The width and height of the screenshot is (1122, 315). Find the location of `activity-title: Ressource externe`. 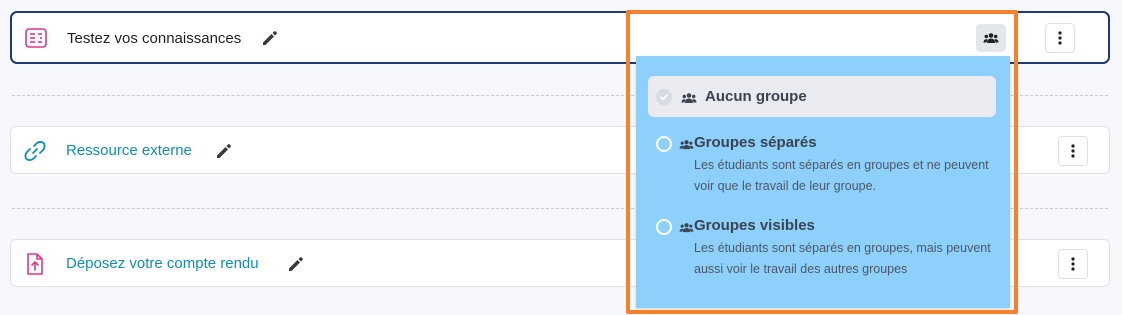

activity-title: Ressource externe is located at coordinates (129, 150).